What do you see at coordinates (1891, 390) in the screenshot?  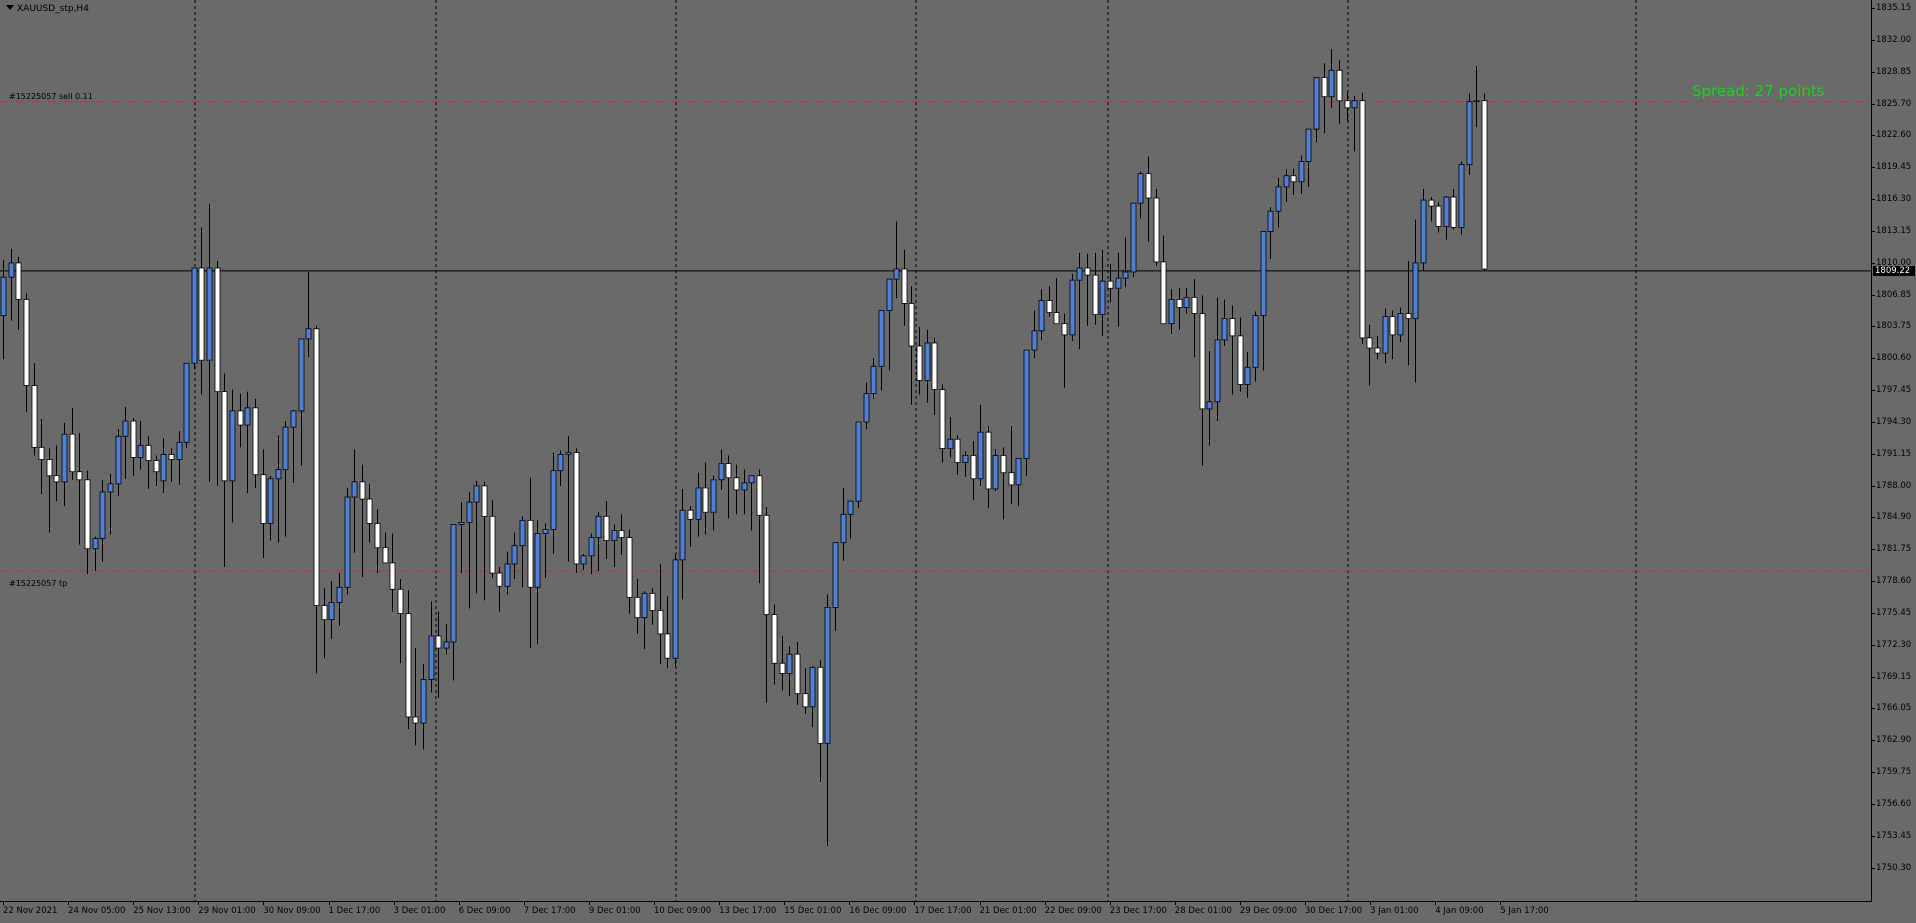 I see `price-tick: 1797.45` at bounding box center [1891, 390].